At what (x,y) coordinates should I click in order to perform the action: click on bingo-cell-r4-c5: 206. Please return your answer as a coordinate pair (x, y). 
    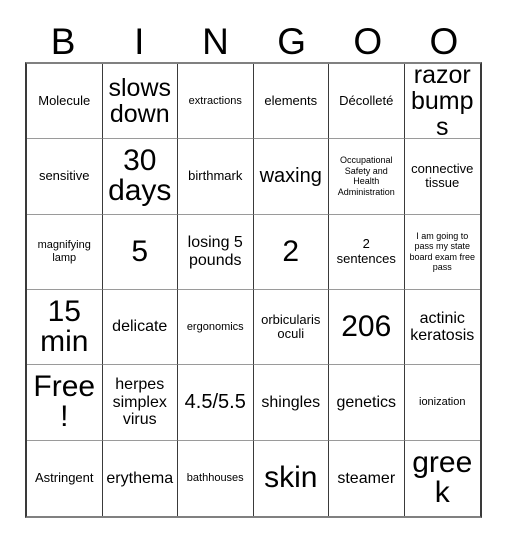
    Looking at the image, I should click on (367, 328).